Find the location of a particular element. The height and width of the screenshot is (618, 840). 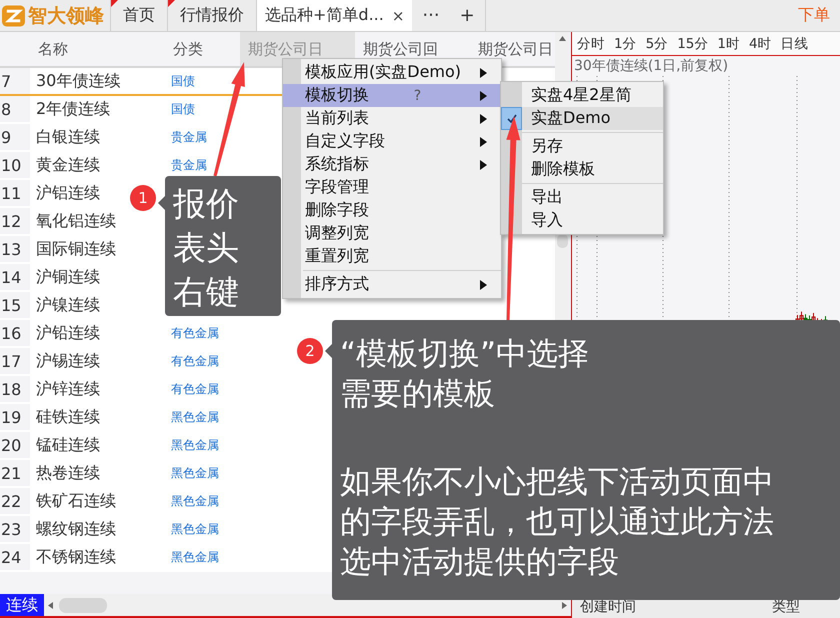

logo-icon is located at coordinates (13, 15).